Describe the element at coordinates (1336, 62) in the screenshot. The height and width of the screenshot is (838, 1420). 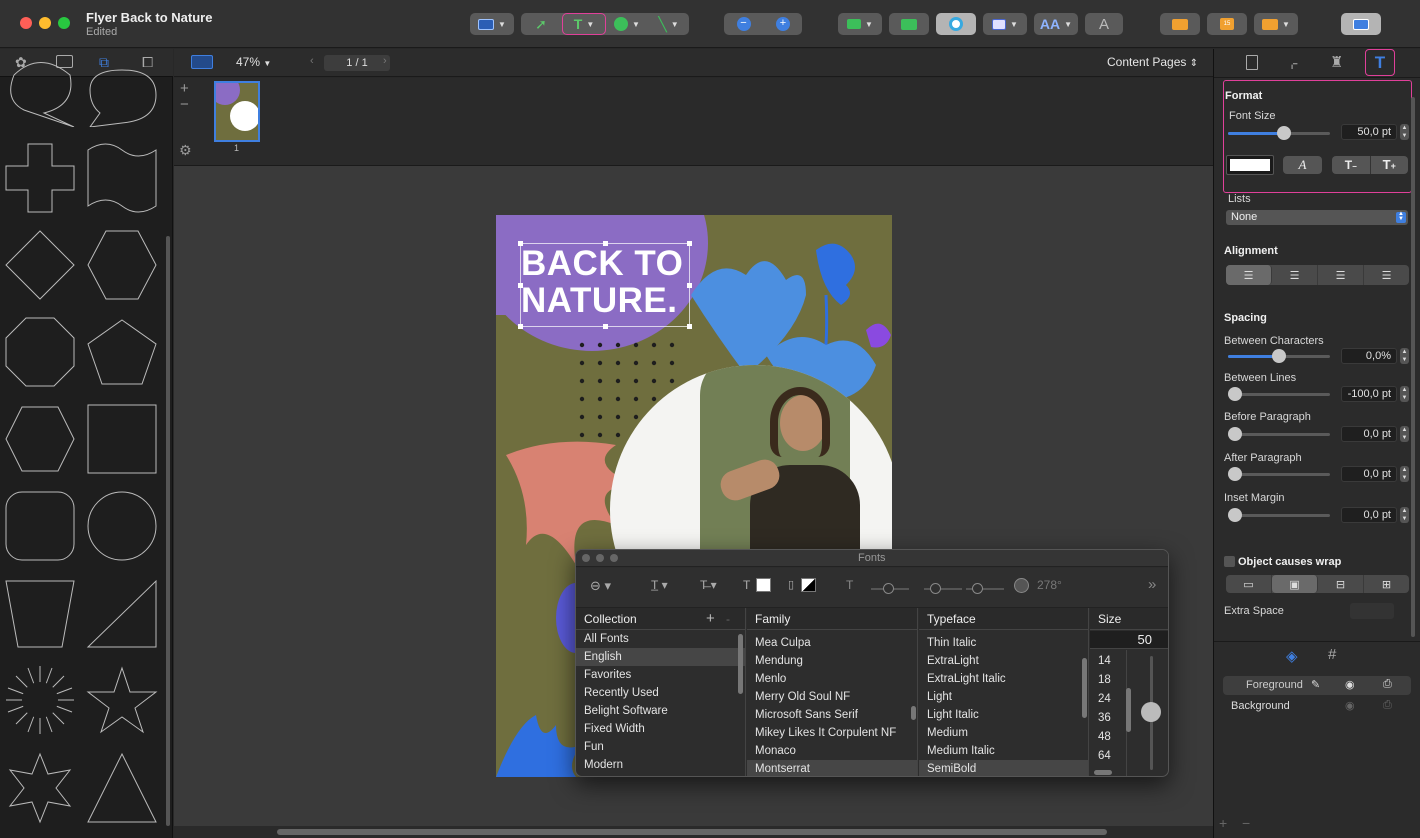
I see `arrange-inspector-icon: ♜` at that location.